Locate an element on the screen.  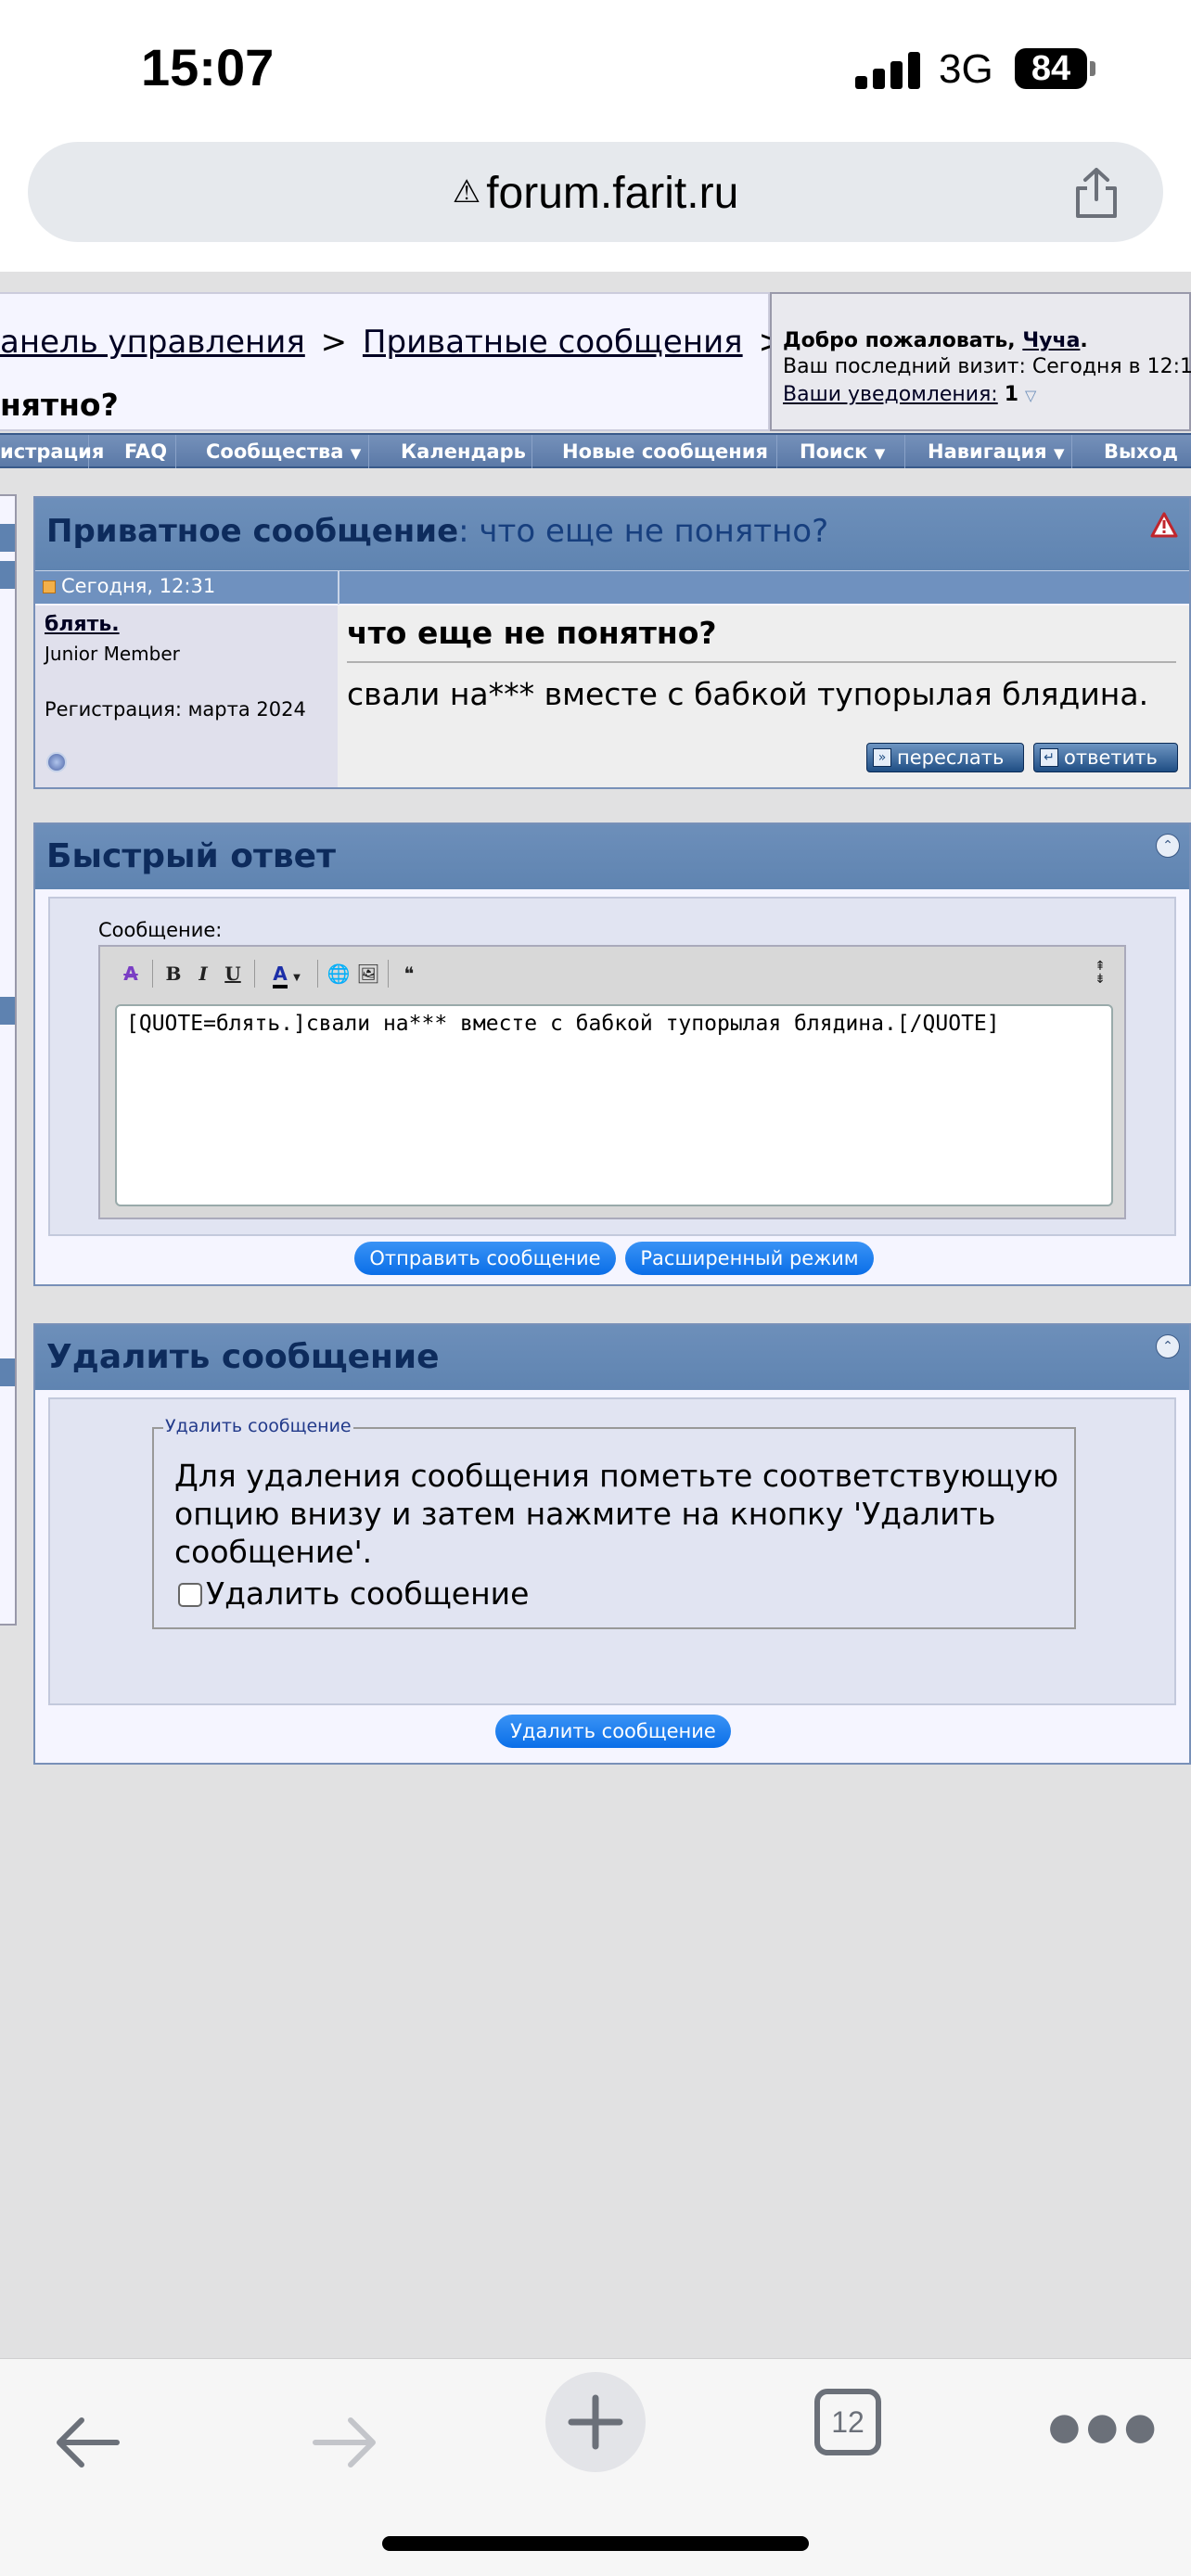
delete-checkbox-label: Удалить сообщение is located at coordinates (367, 1593).